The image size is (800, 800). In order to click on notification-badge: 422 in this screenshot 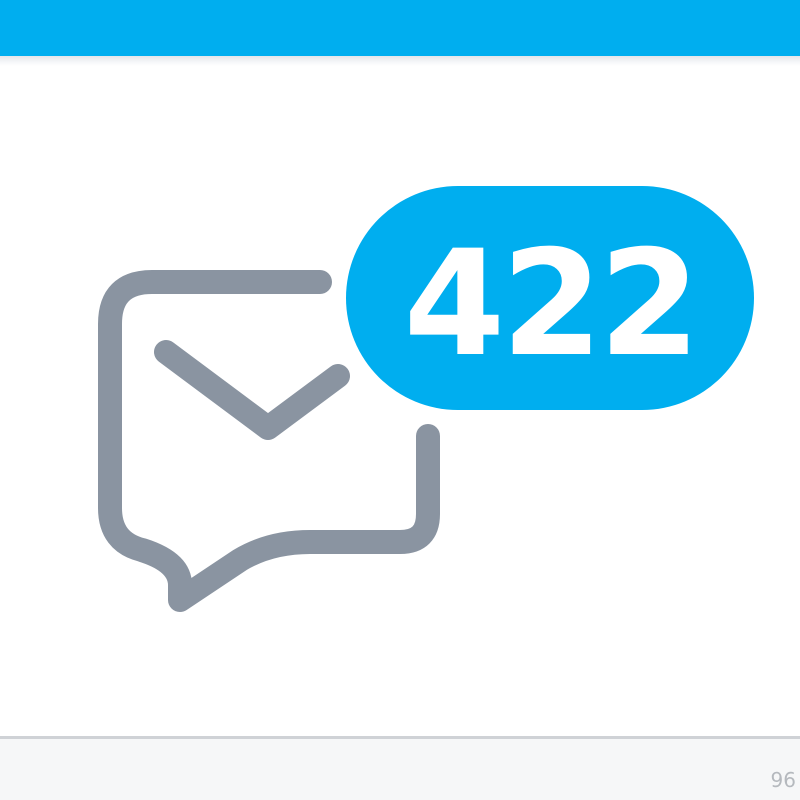, I will do `click(550, 298)`.